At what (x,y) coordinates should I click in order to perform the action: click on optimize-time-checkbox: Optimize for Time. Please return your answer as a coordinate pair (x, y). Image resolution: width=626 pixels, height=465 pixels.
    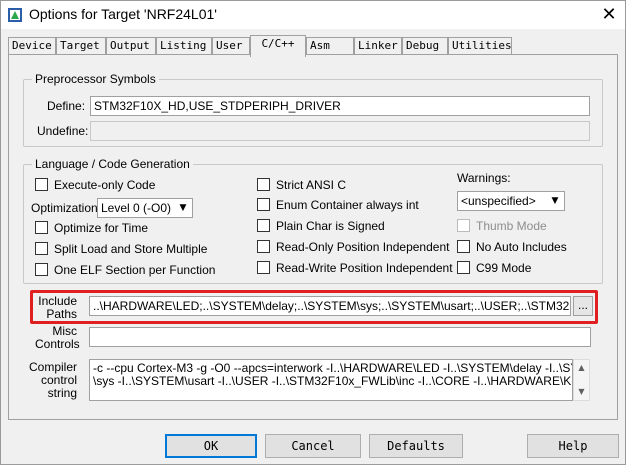
    Looking at the image, I should click on (91, 228).